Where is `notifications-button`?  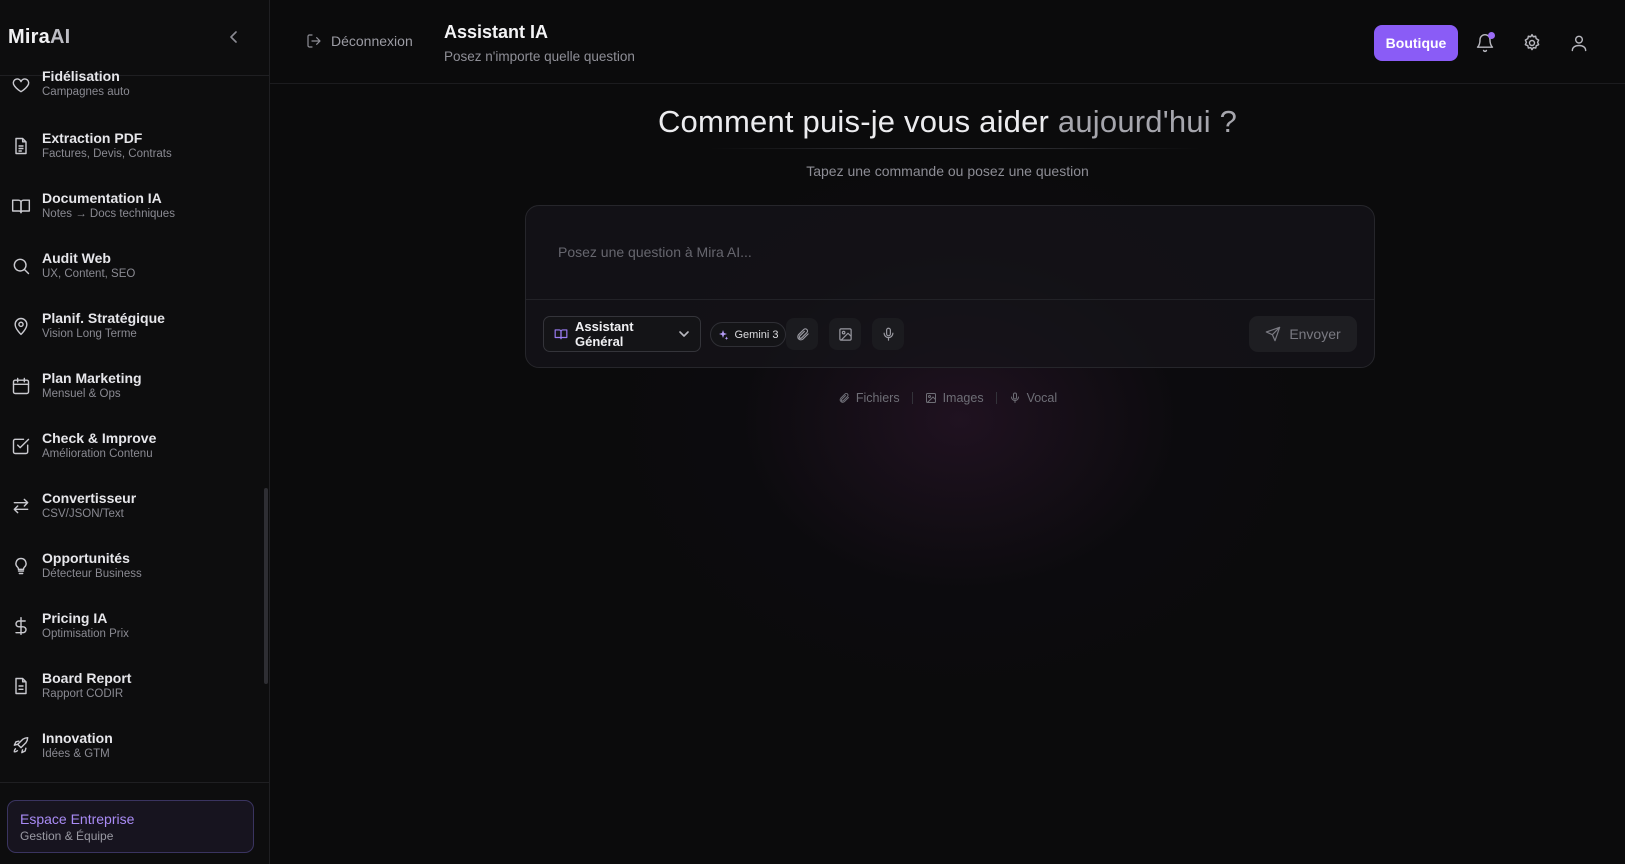
notifications-button is located at coordinates (1485, 43).